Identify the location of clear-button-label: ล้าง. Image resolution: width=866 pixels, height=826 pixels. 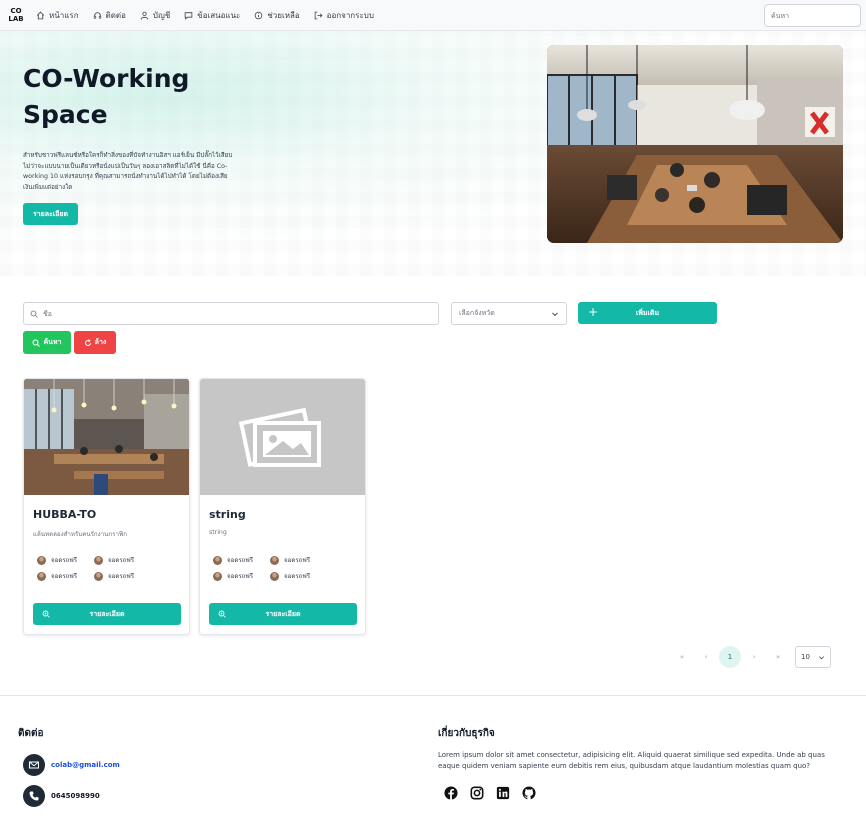
(100, 342).